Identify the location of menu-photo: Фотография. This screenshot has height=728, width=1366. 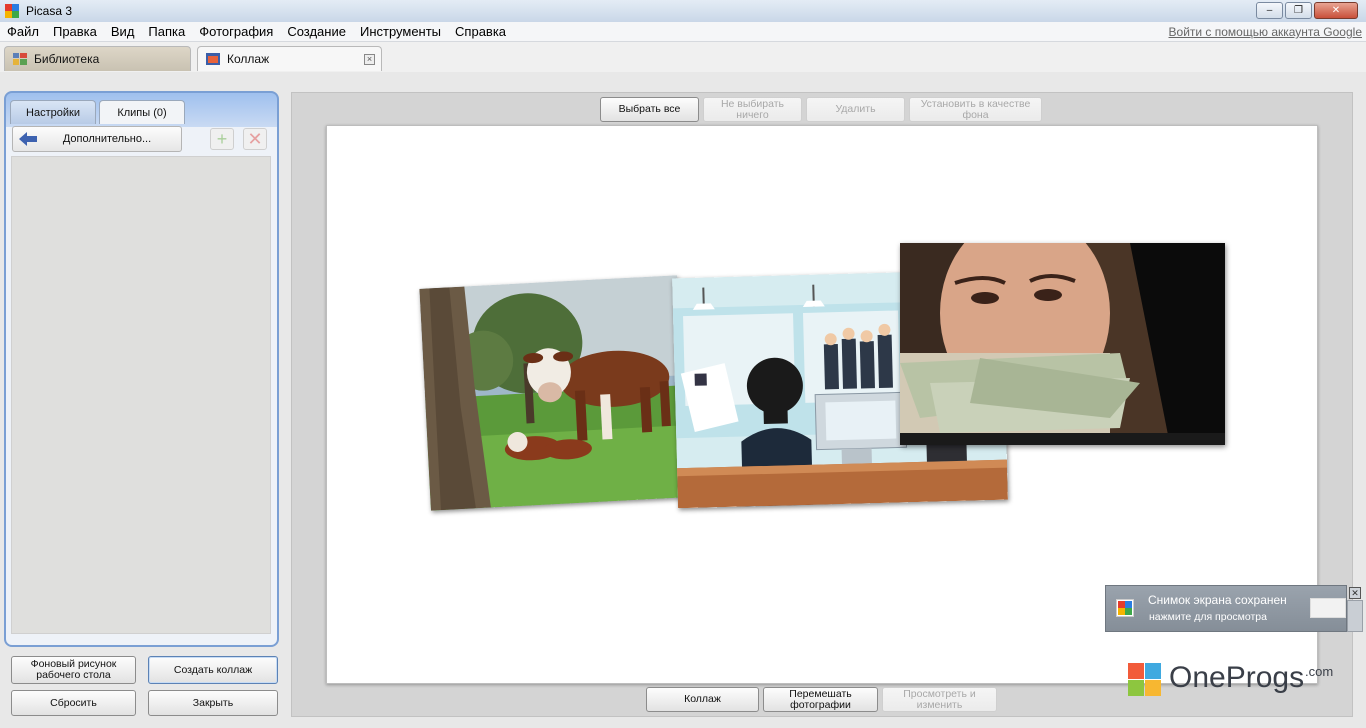
(236, 31).